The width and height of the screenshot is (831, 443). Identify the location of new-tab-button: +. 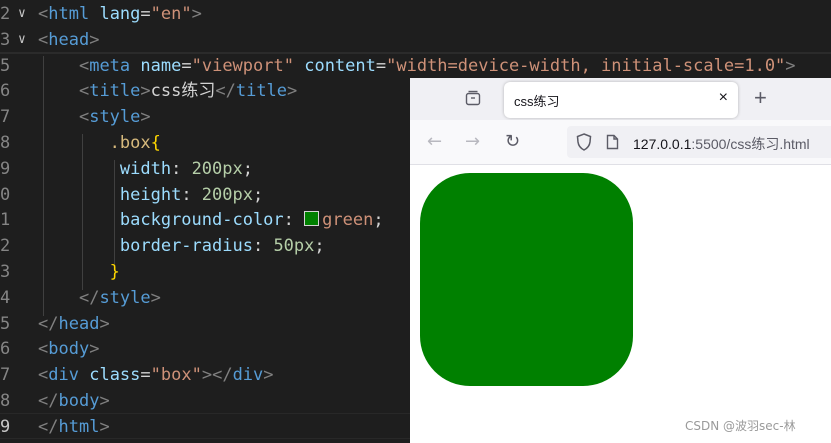
(760, 98).